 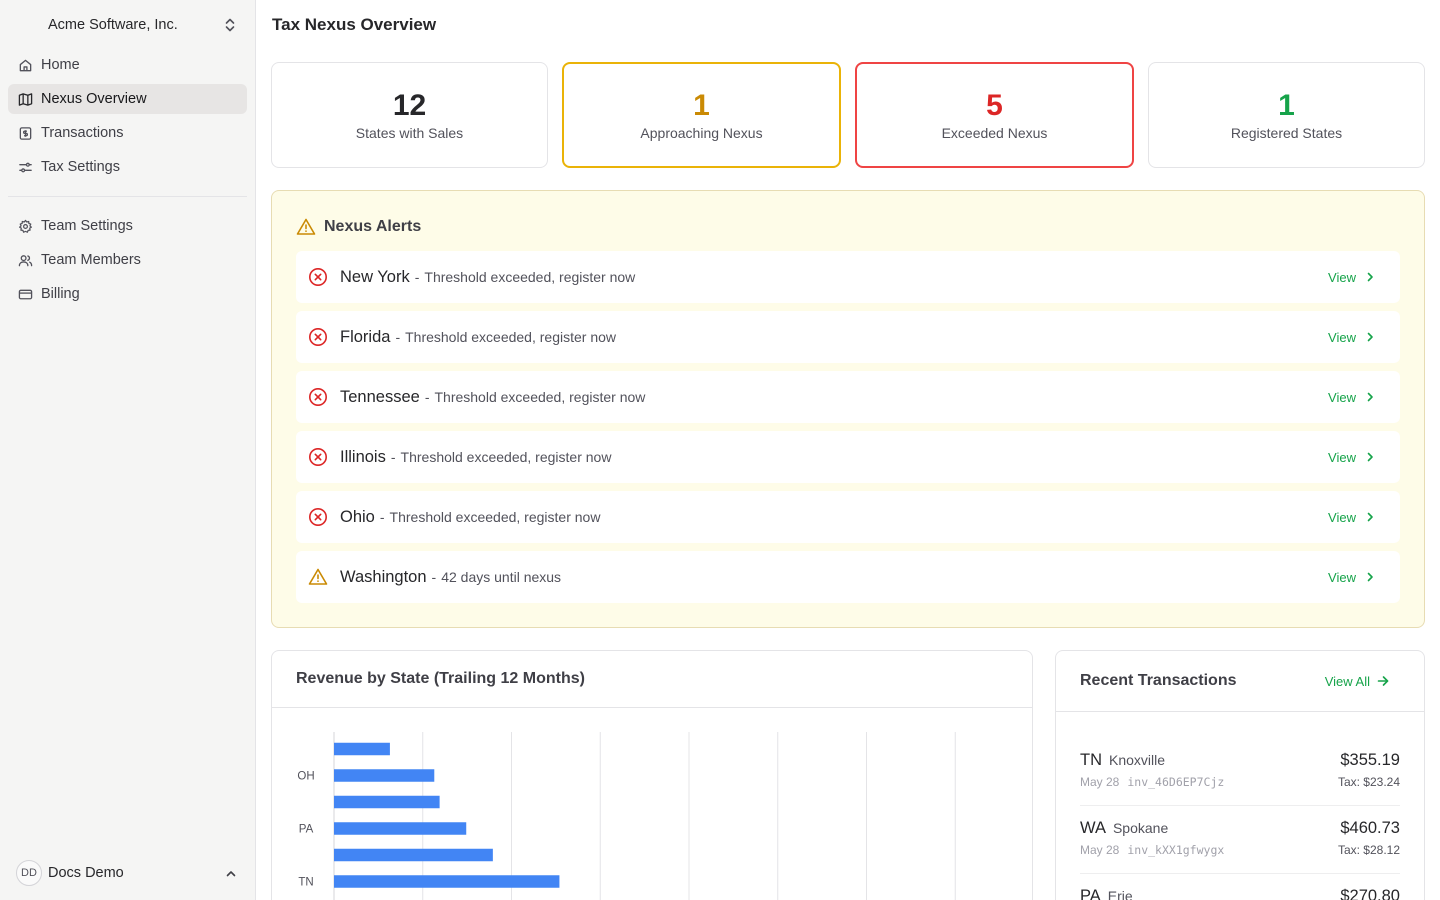 I want to click on tx-state: PA, so click(x=1090, y=893).